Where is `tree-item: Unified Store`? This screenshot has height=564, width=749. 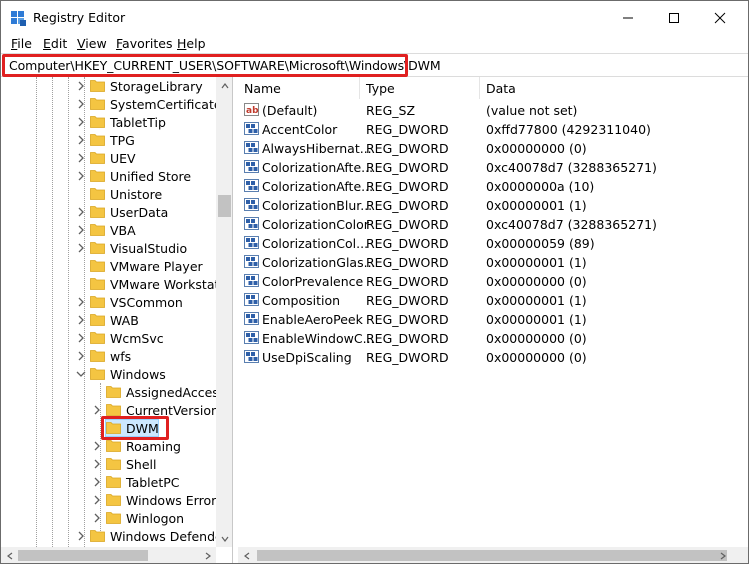
tree-item: Unified Store is located at coordinates (109, 176).